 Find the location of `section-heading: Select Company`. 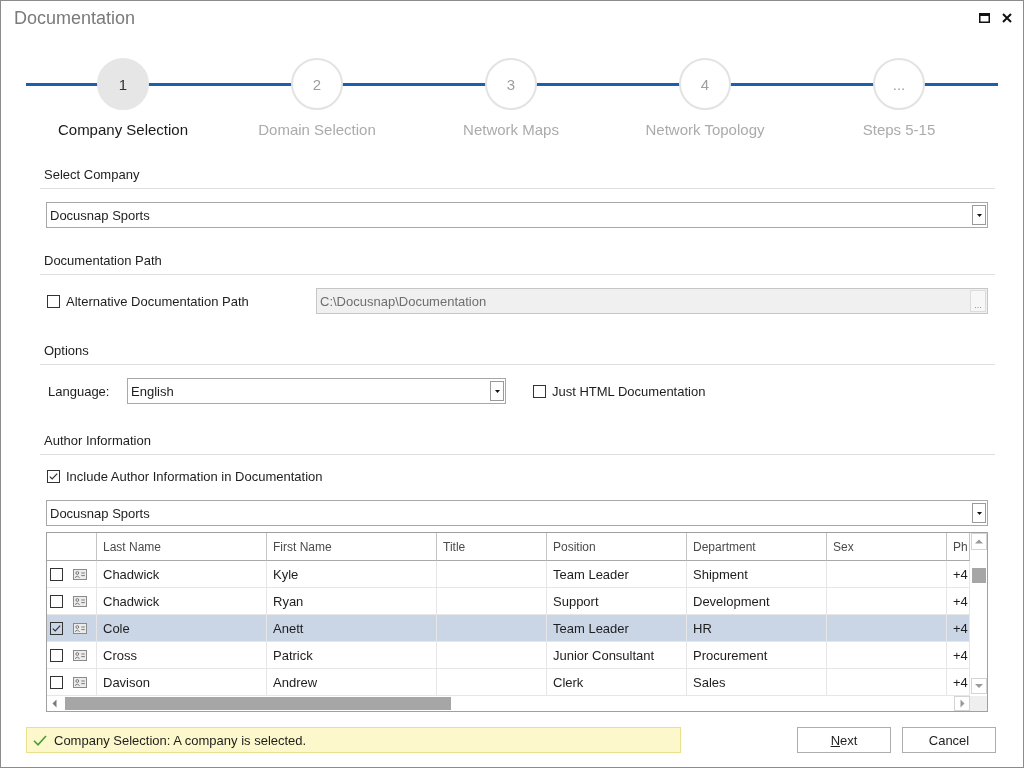

section-heading: Select Company is located at coordinates (92, 174).